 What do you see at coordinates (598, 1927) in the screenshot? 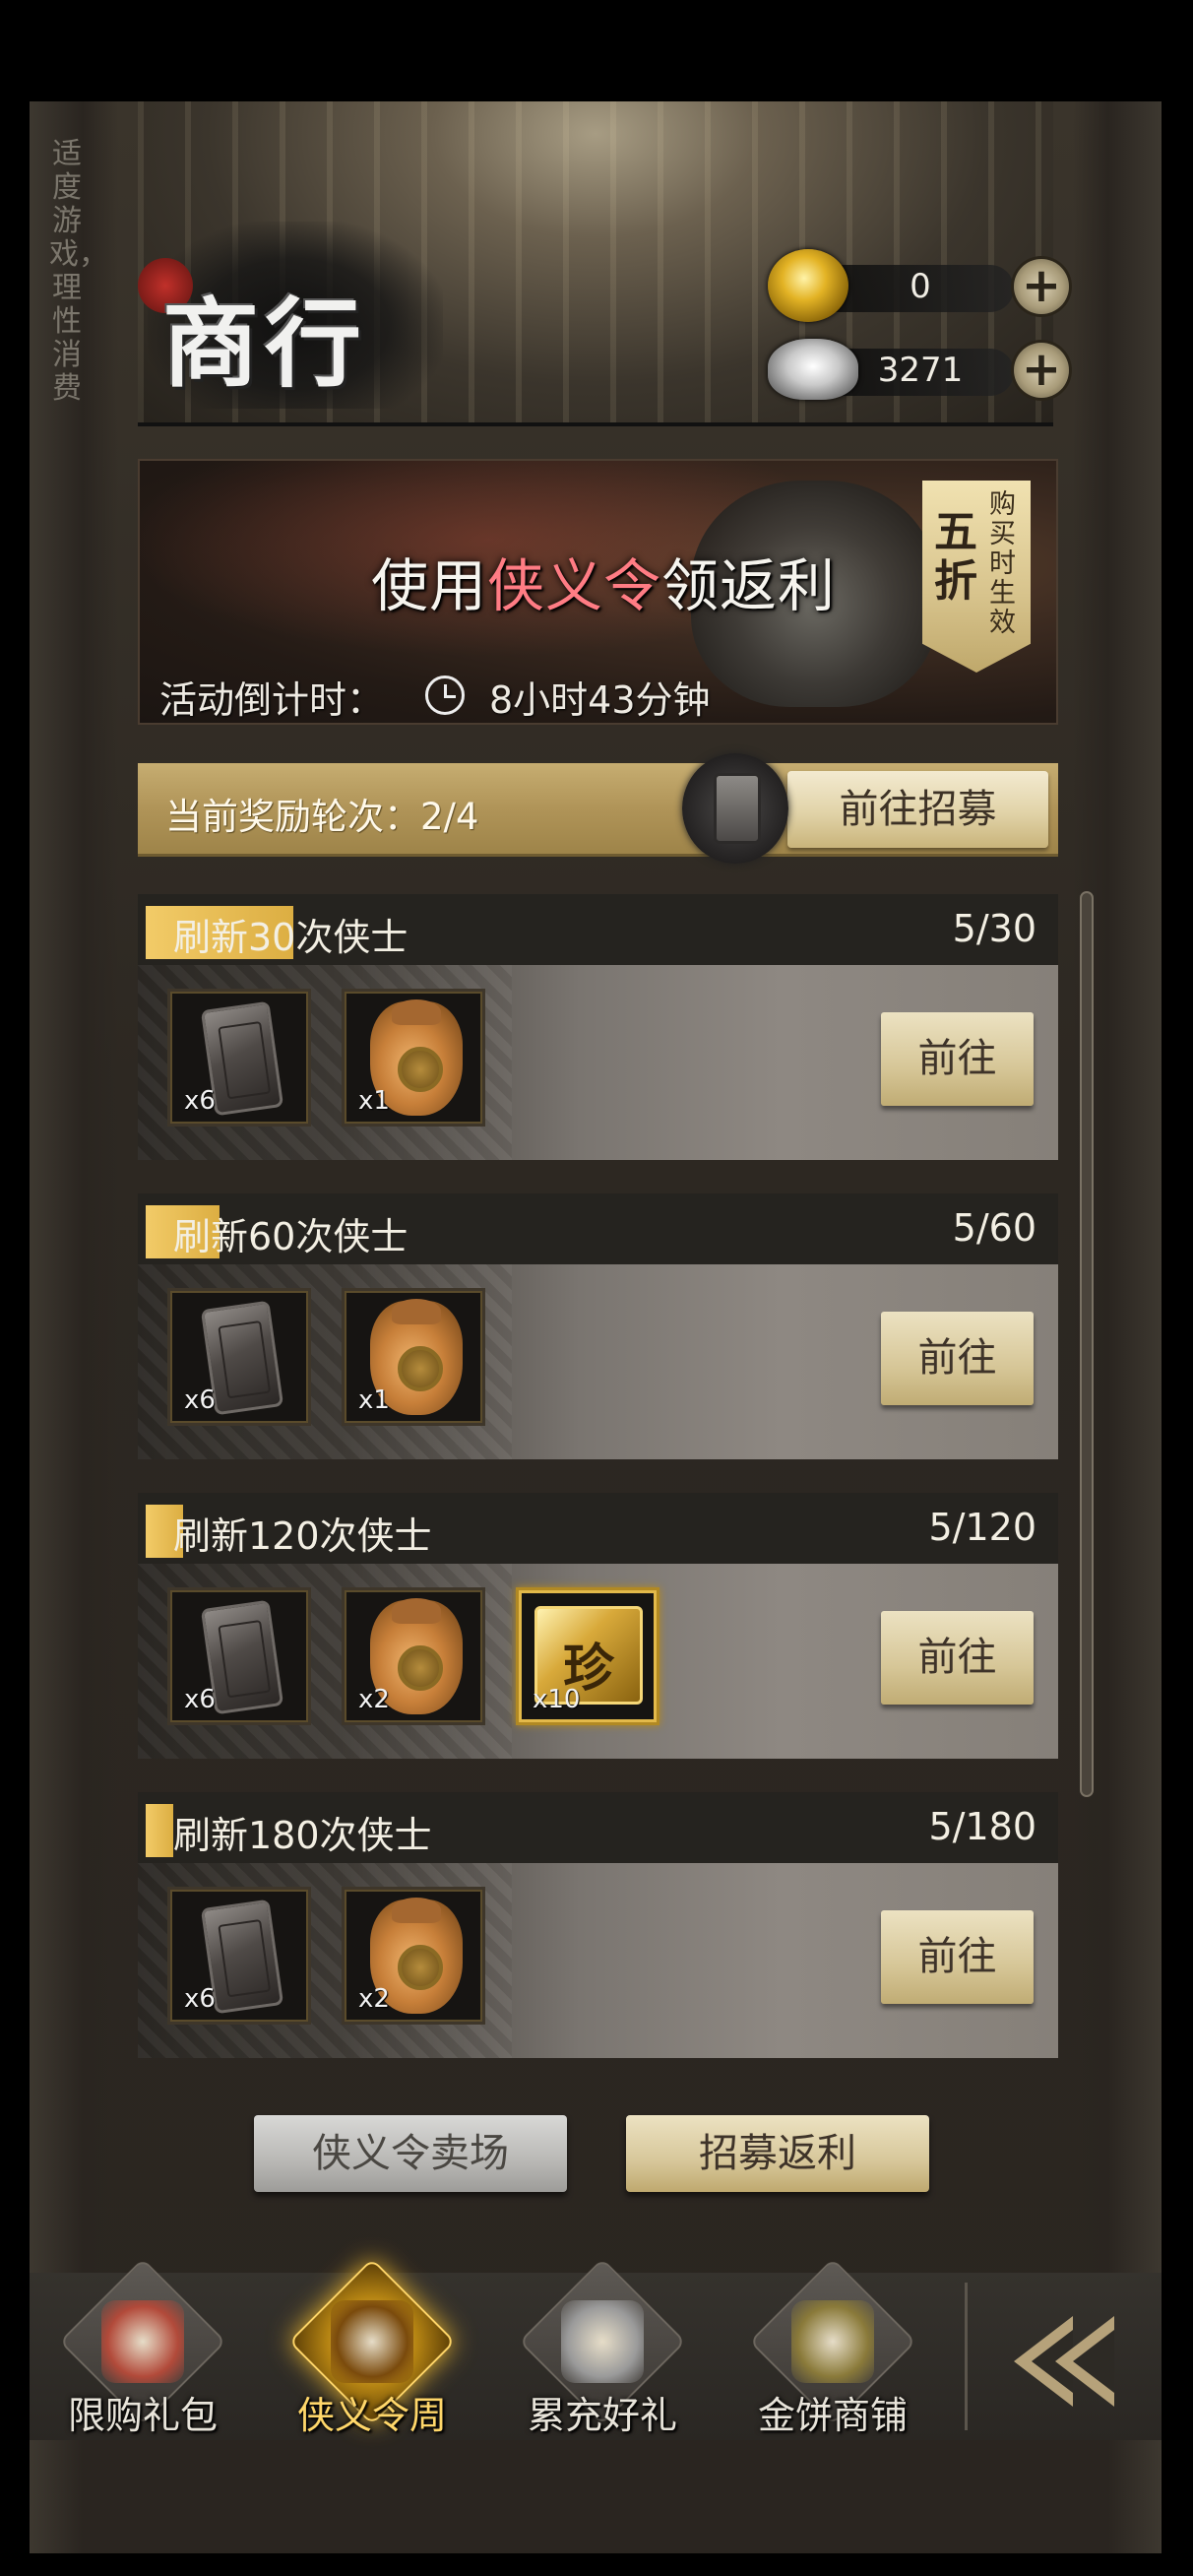
I see `task-card: 刷新180次侠士 5/180 x6 x2 前往` at bounding box center [598, 1927].